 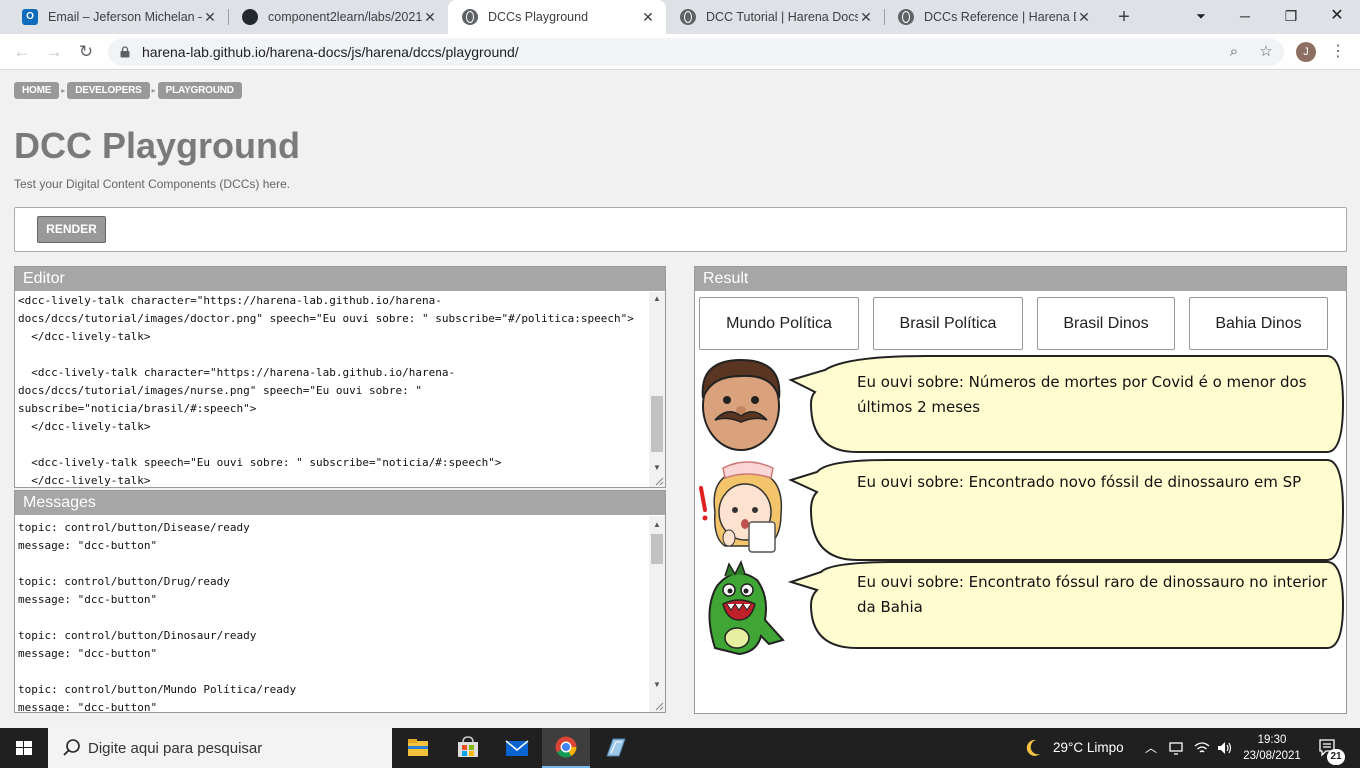 I want to click on moon-weather-icon, so click(x=1033, y=748).